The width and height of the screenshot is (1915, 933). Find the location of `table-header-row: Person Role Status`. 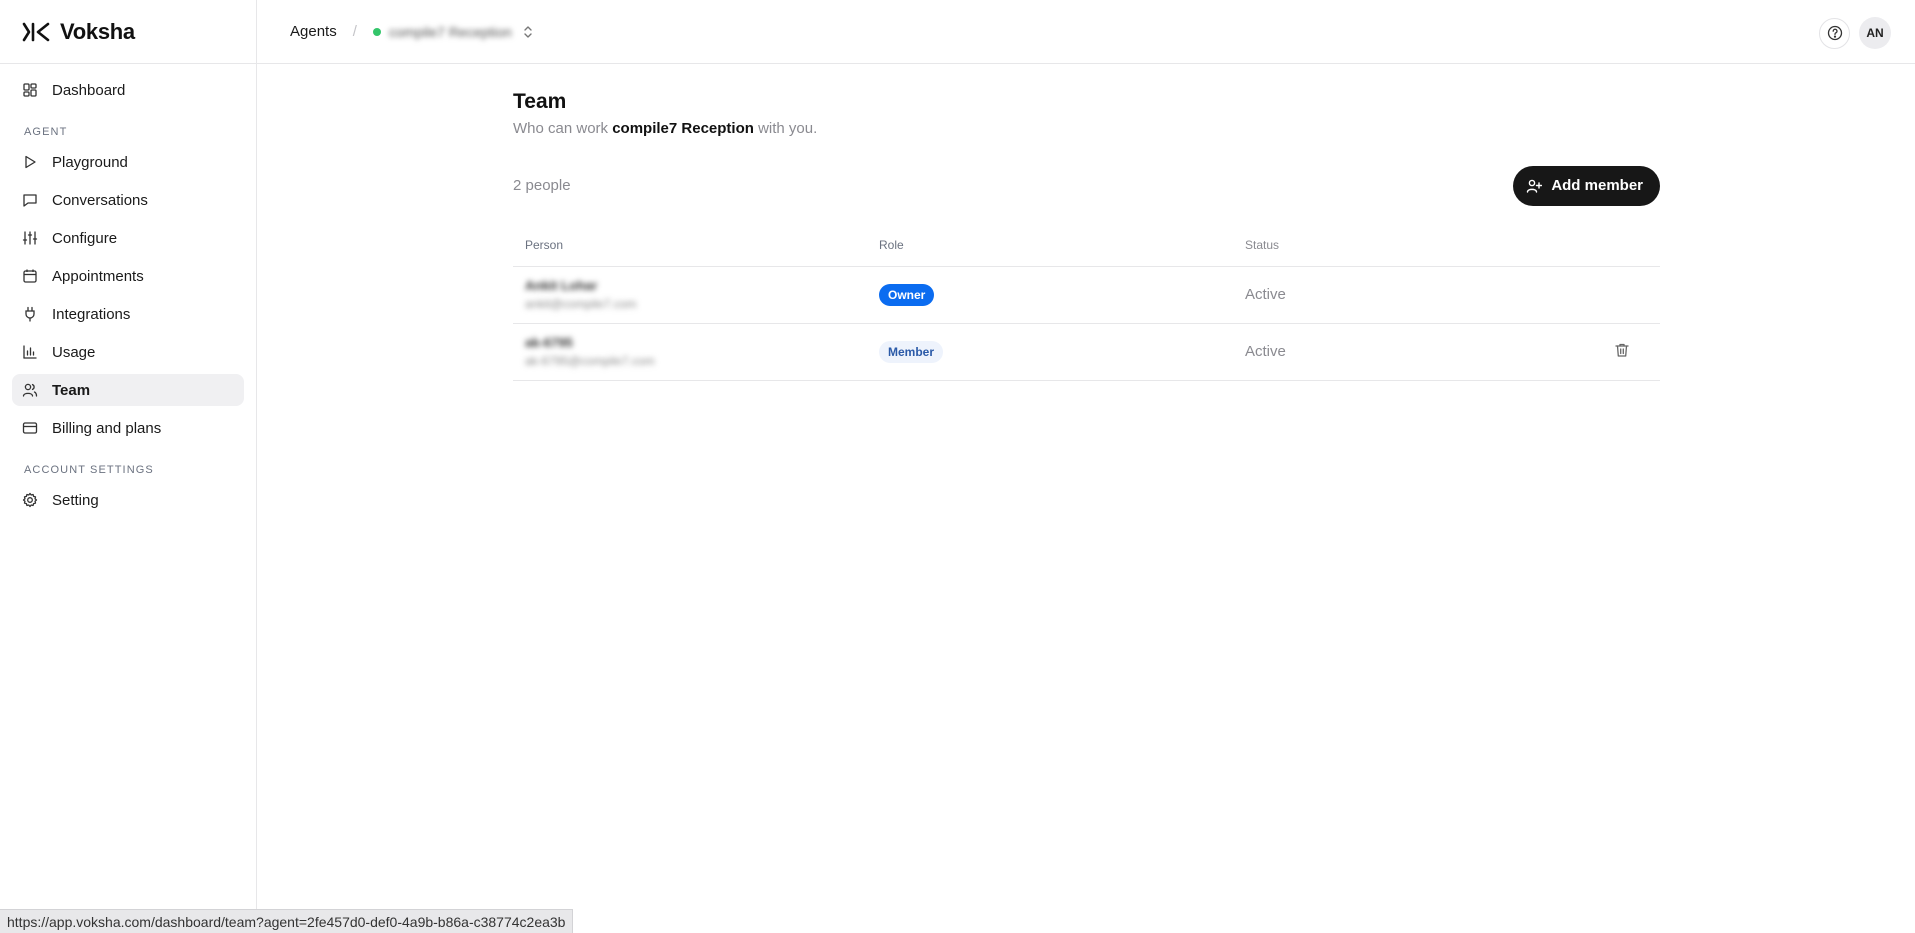

table-header-row: Person Role Status is located at coordinates (1086, 245).